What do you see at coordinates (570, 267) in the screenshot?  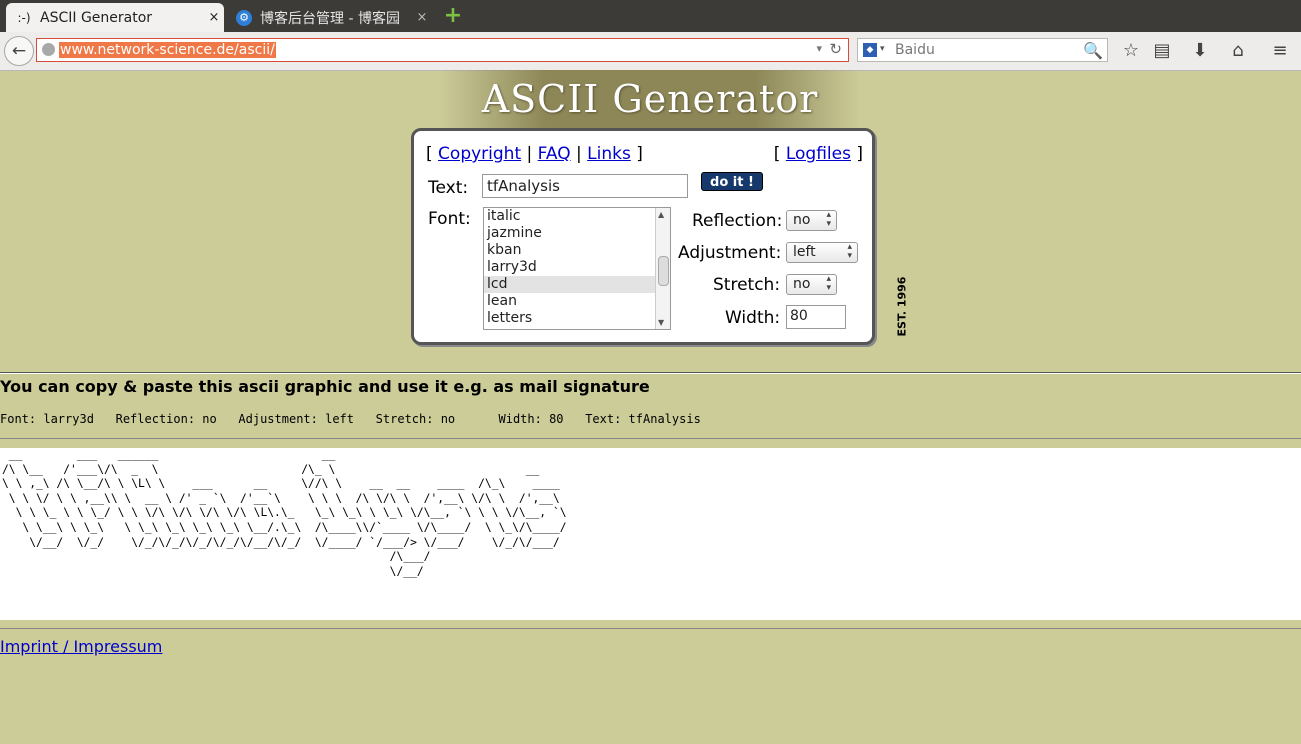 I see `font-option: larry3d` at bounding box center [570, 267].